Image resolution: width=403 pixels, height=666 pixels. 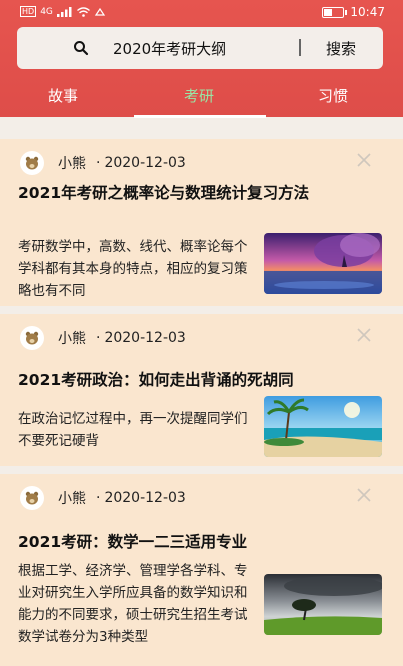 I want to click on status-left: HD 4G, so click(x=63, y=11).